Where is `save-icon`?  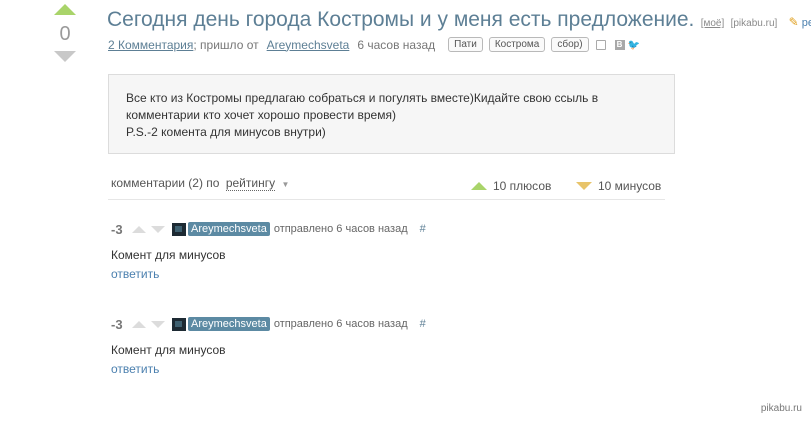
save-icon is located at coordinates (600, 44).